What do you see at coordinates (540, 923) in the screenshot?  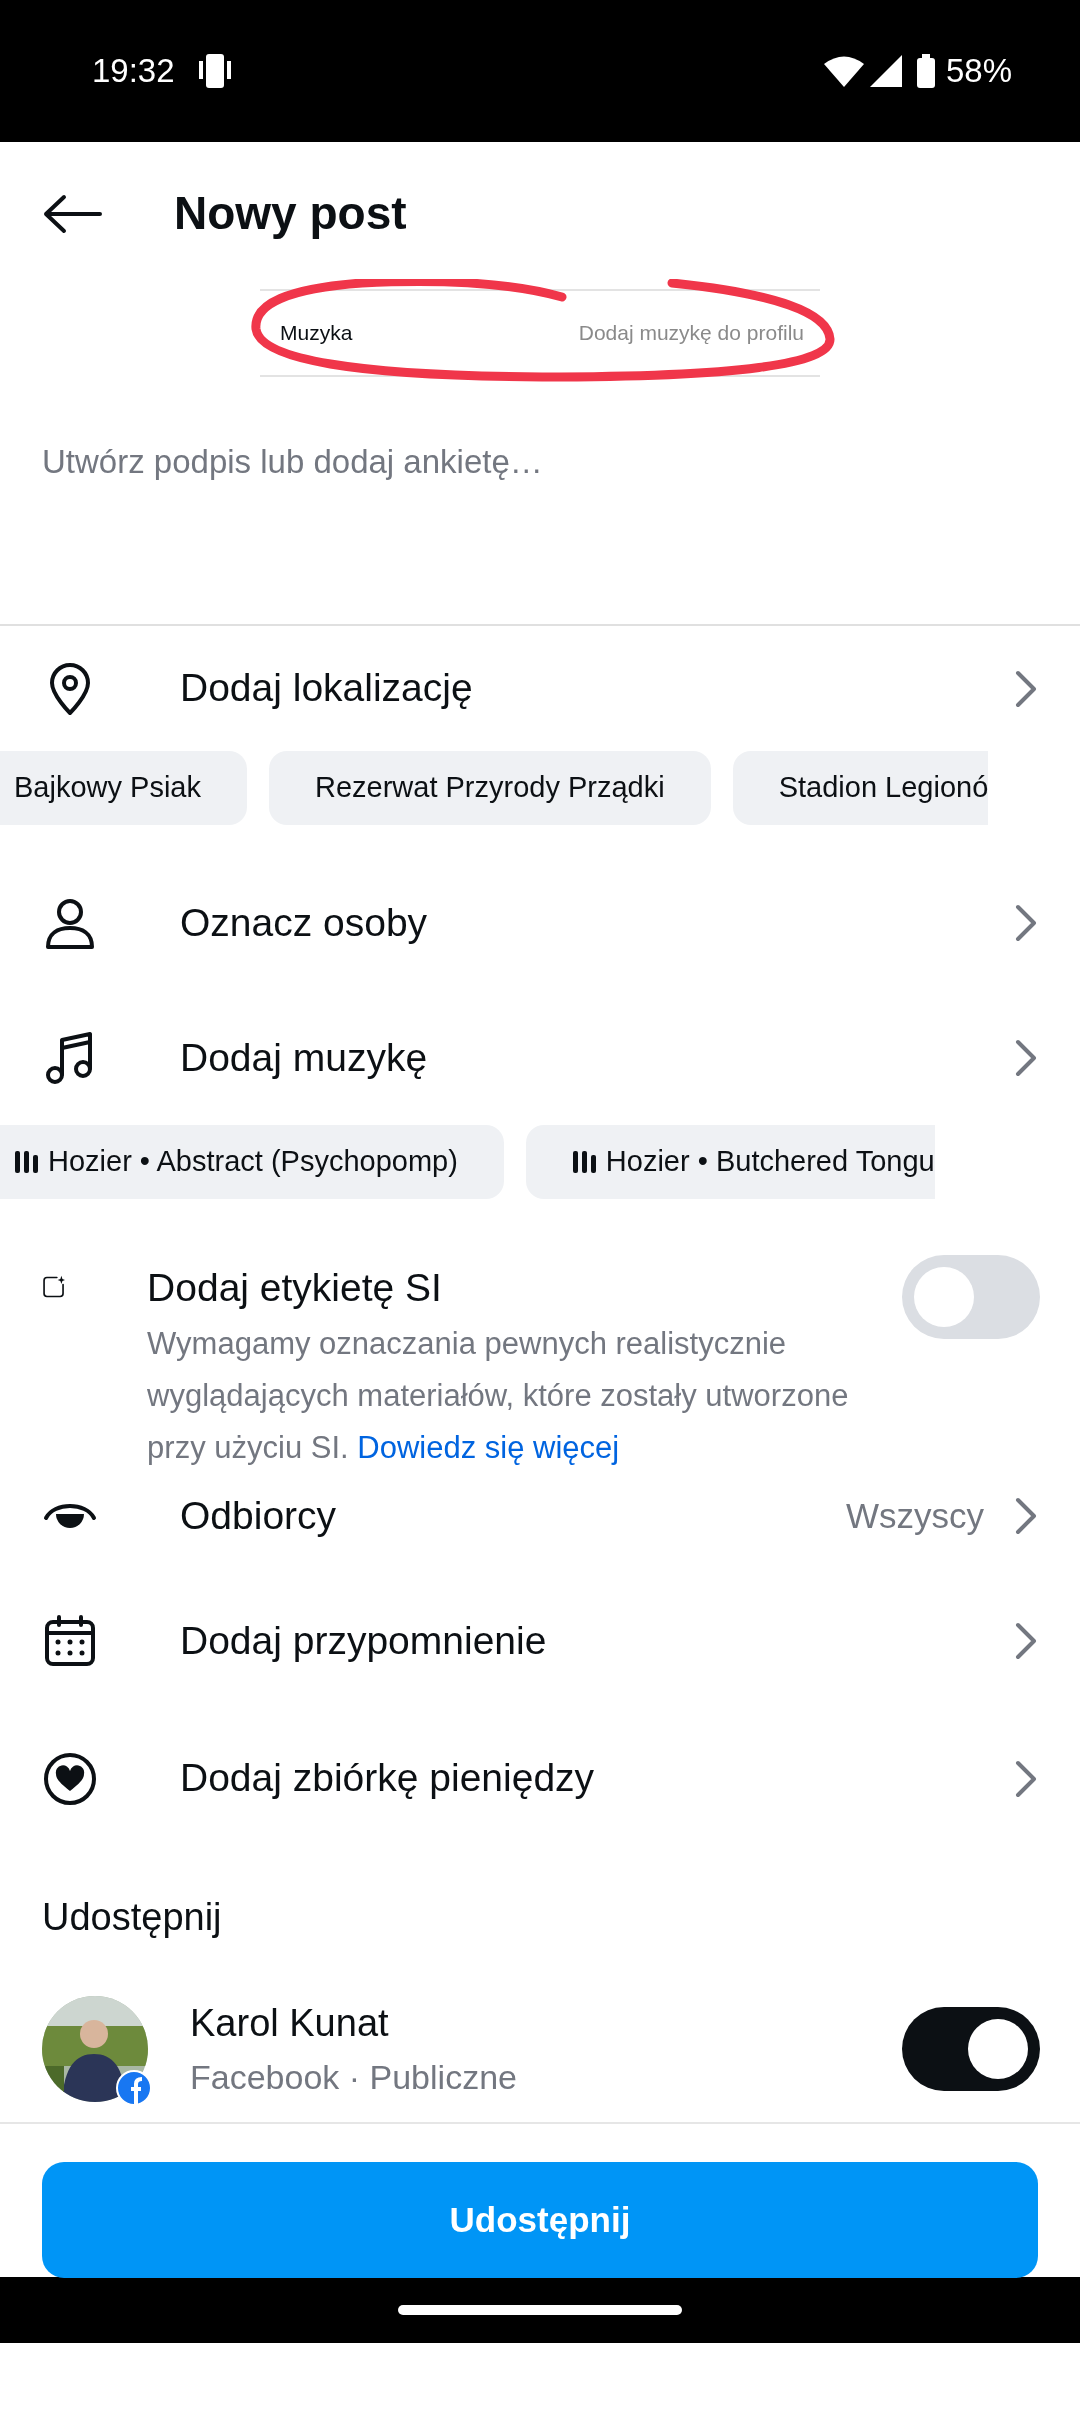 I see `tag-people-row: Oznacz osoby` at bounding box center [540, 923].